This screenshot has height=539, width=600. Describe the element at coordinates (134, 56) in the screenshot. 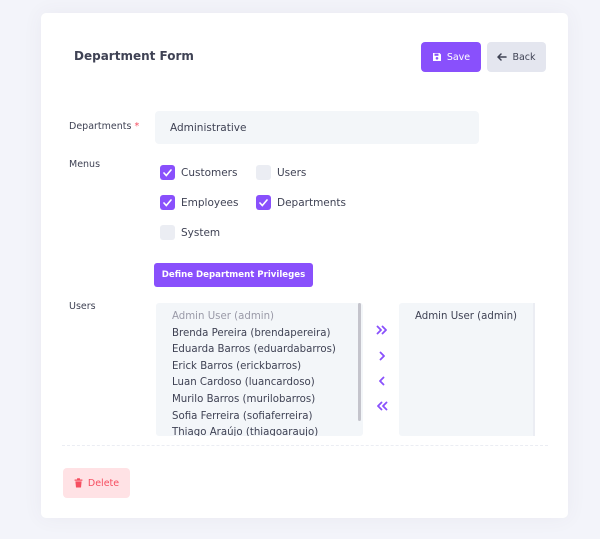

I see `page-title: Department Form` at that location.